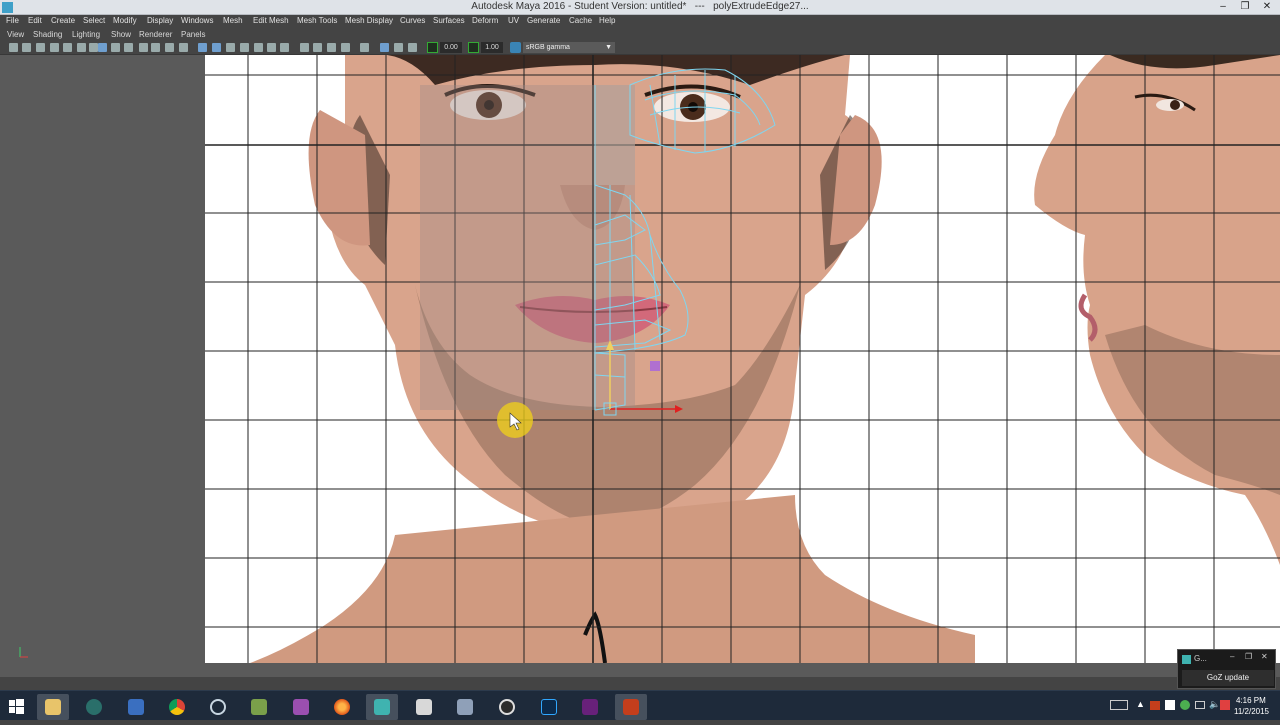 This screenshot has height=725, width=1280. Describe the element at coordinates (1200, 705) in the screenshot. I see `network-icon` at that location.